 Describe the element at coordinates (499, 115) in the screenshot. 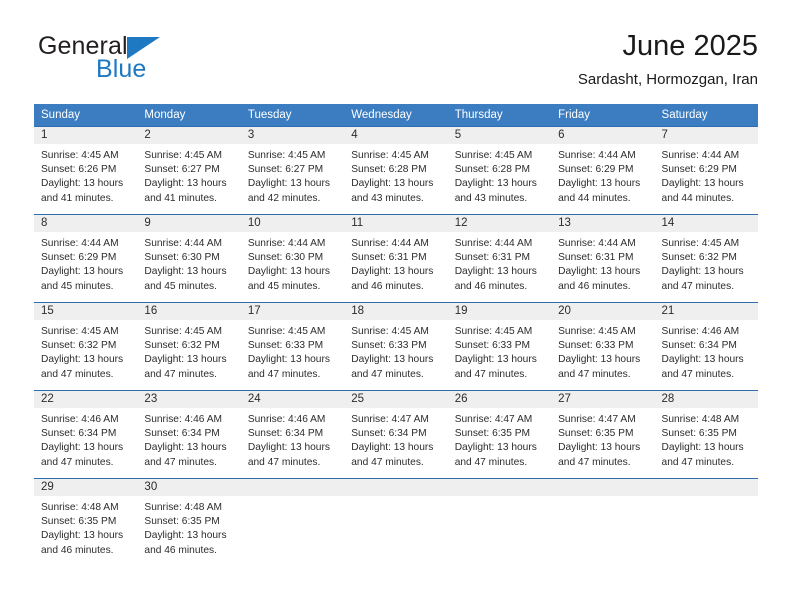

I see `weekday-header-thursday: Thursday` at that location.